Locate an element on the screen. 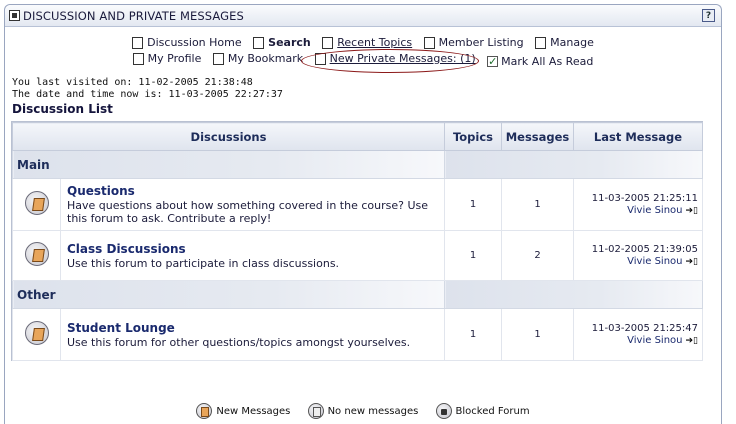  help-button: ? is located at coordinates (708, 15).